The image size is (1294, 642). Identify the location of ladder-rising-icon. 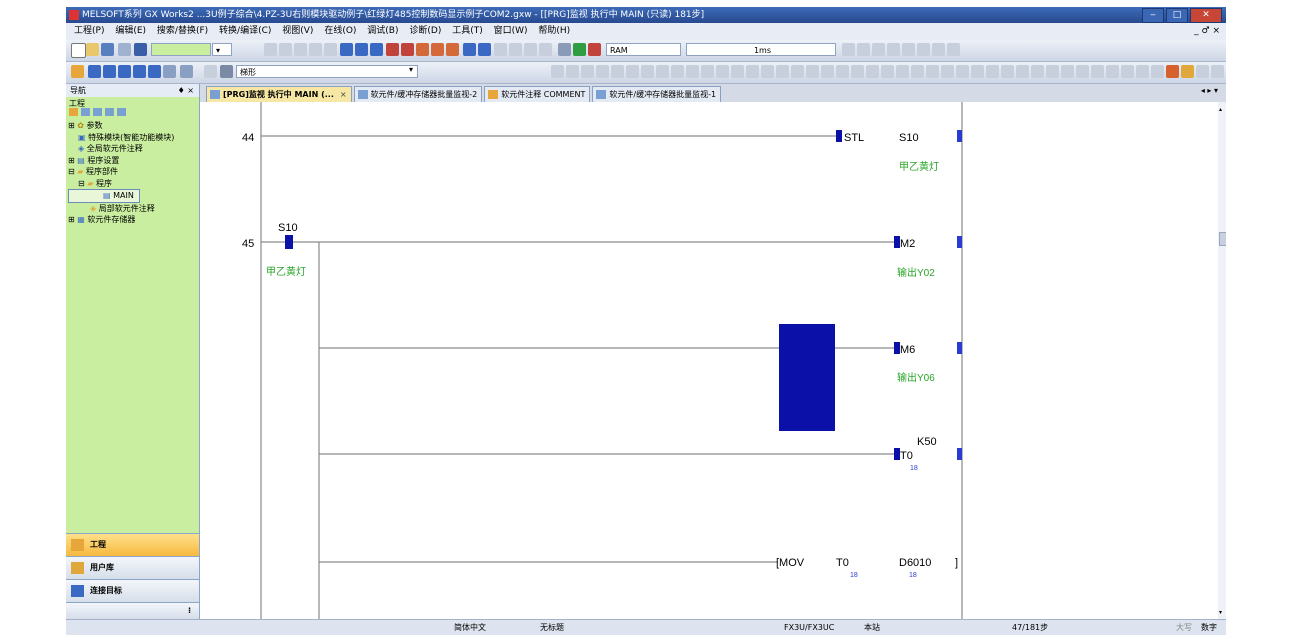
(692, 71).